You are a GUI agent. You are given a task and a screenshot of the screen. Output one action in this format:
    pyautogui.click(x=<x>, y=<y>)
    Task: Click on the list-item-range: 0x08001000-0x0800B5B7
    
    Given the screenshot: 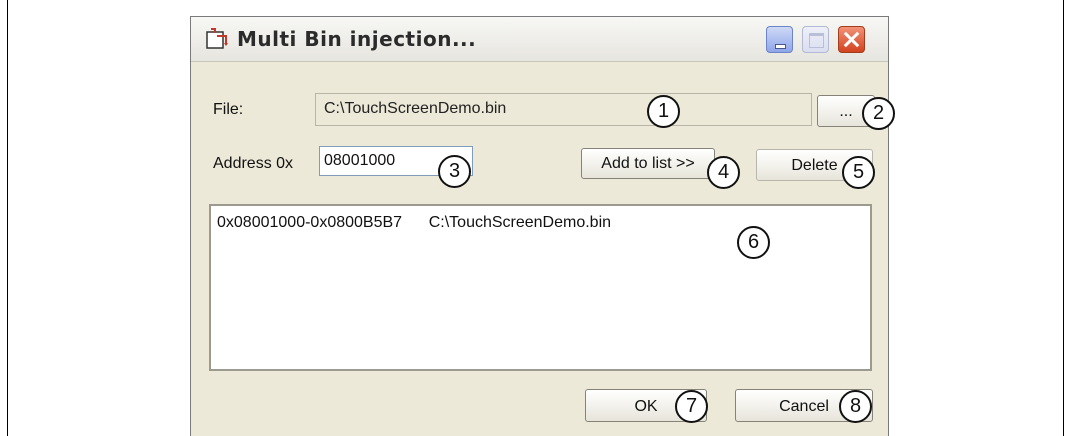 What is the action you would take?
    pyautogui.click(x=310, y=222)
    